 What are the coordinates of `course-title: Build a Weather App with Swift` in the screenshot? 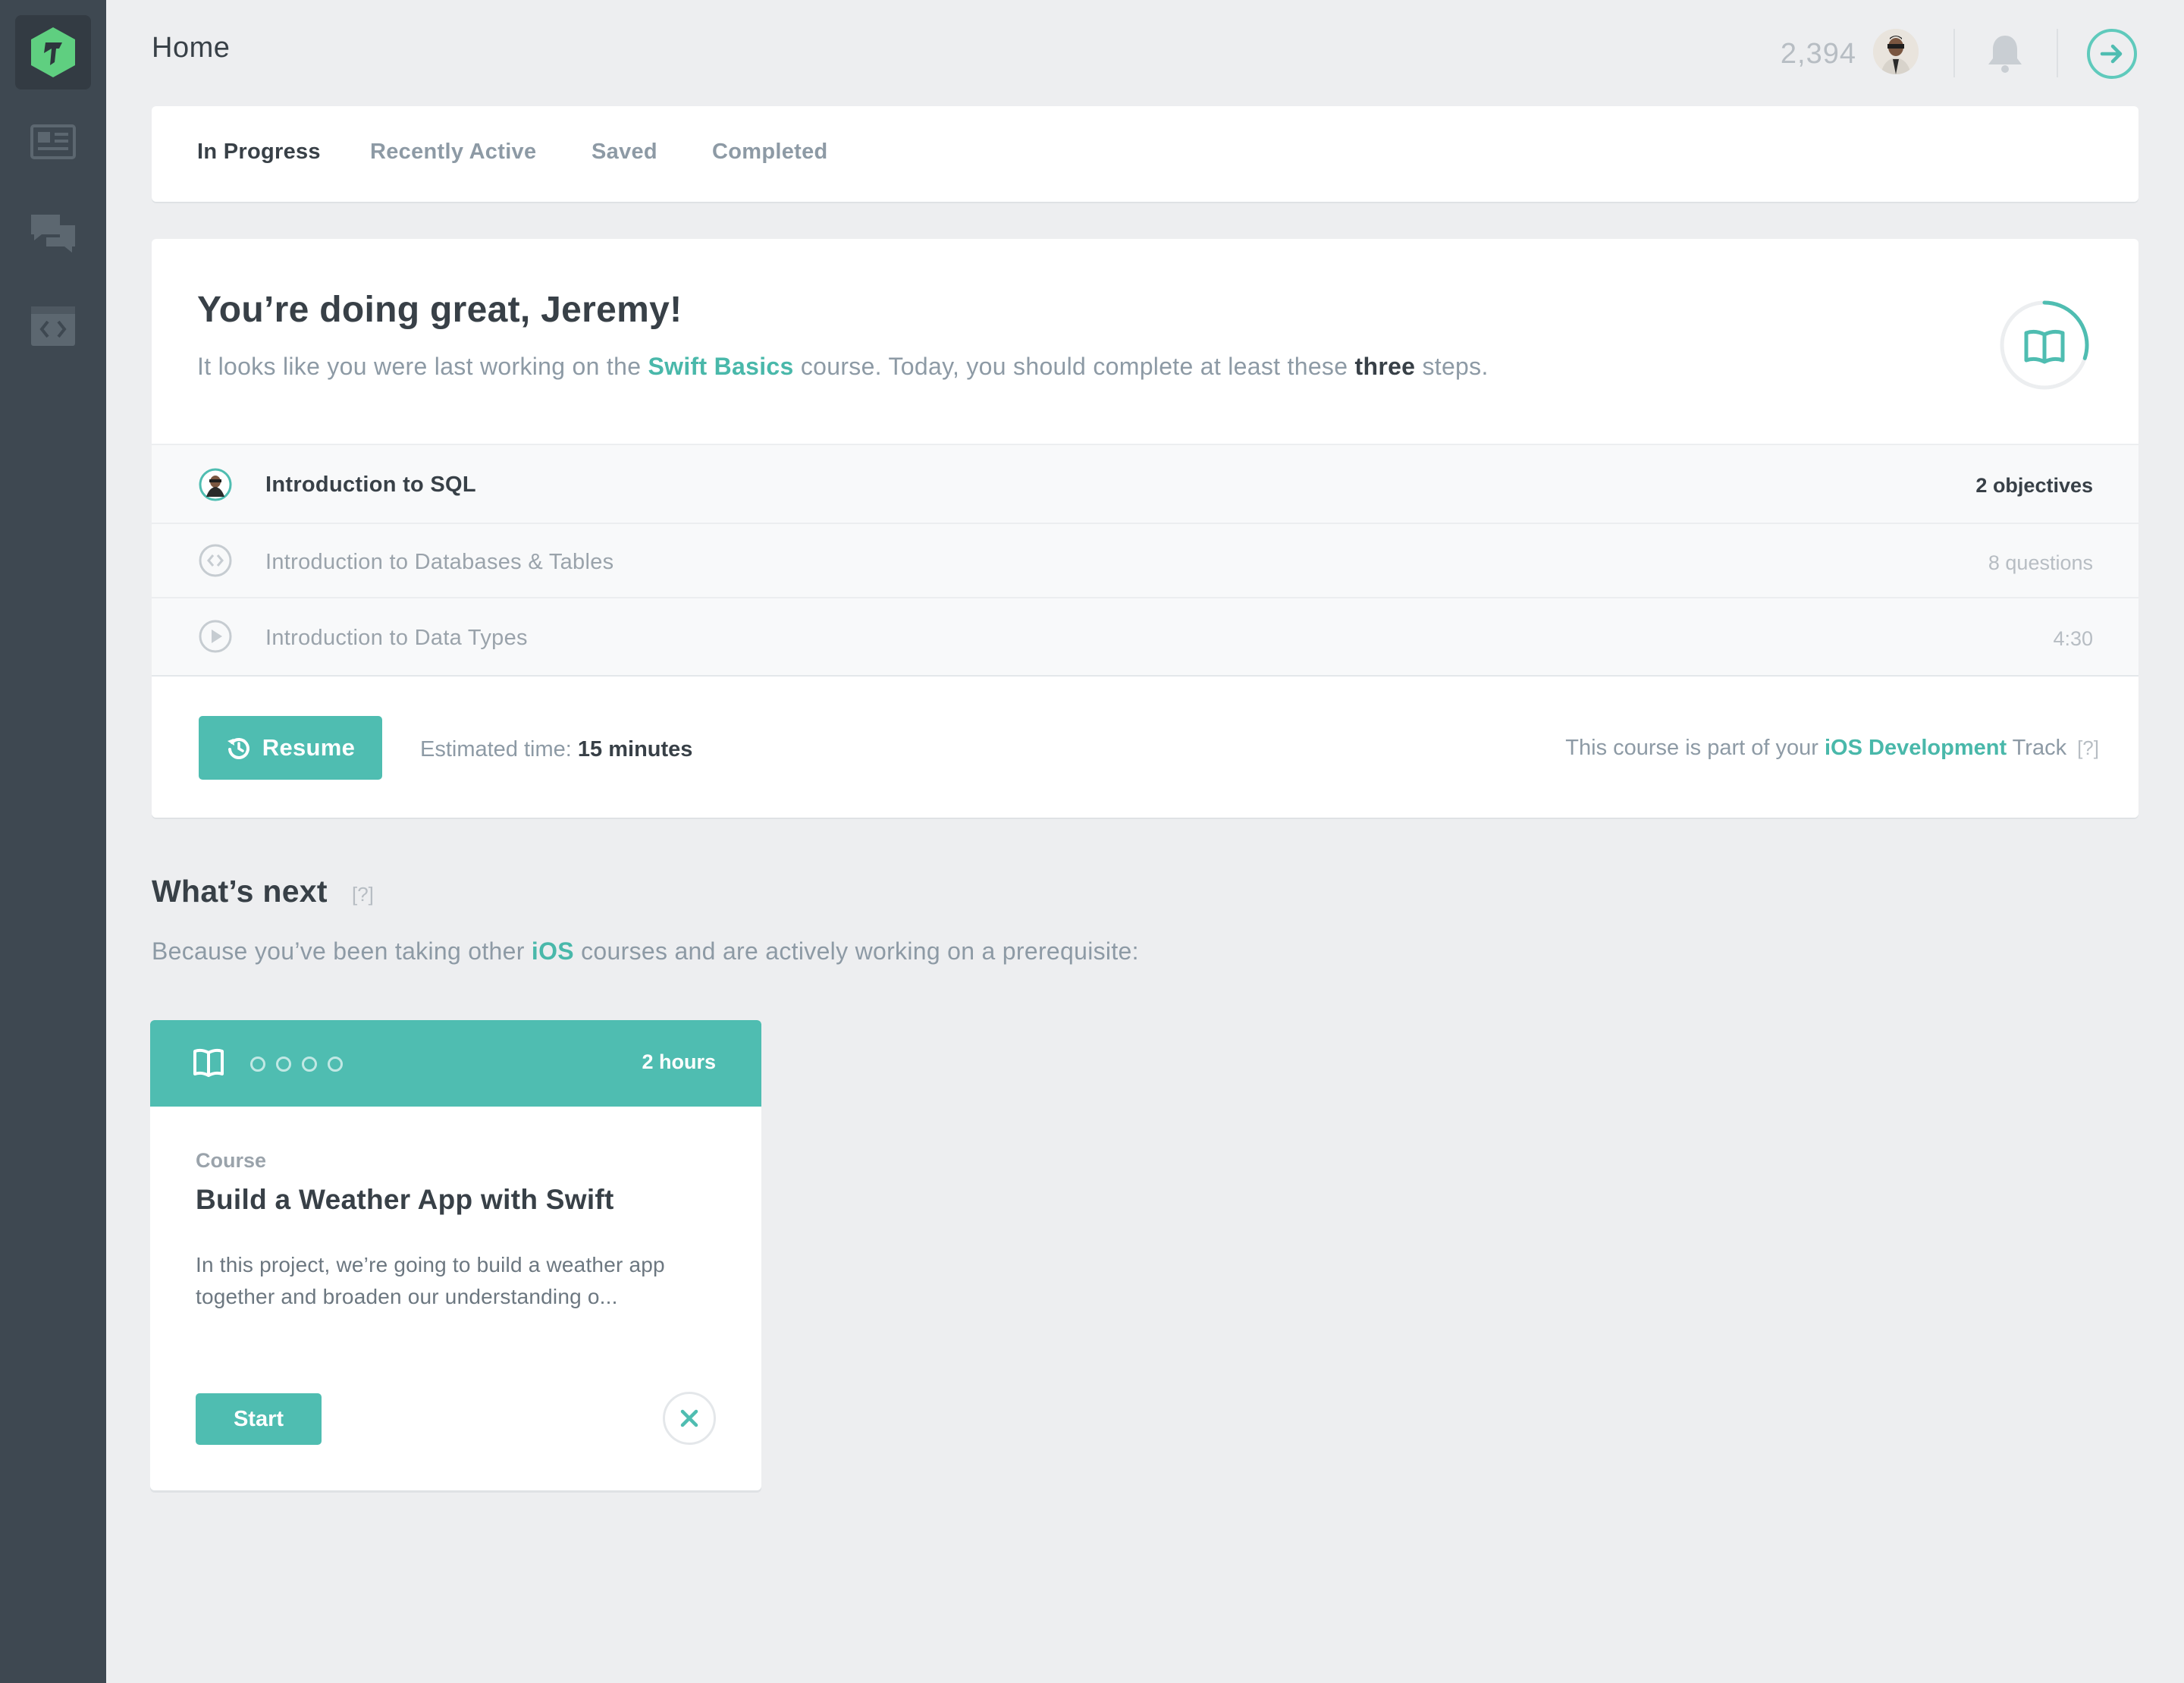 It's located at (405, 1200).